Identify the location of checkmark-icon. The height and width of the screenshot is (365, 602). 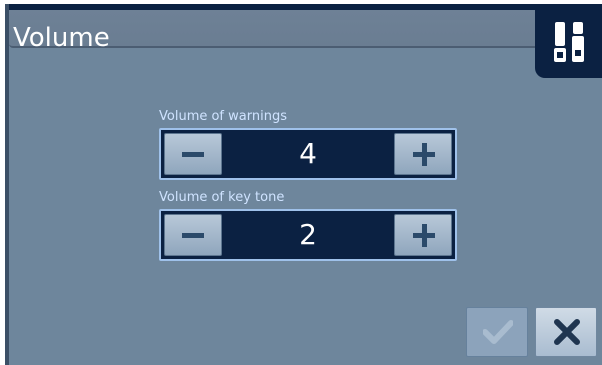
(498, 332).